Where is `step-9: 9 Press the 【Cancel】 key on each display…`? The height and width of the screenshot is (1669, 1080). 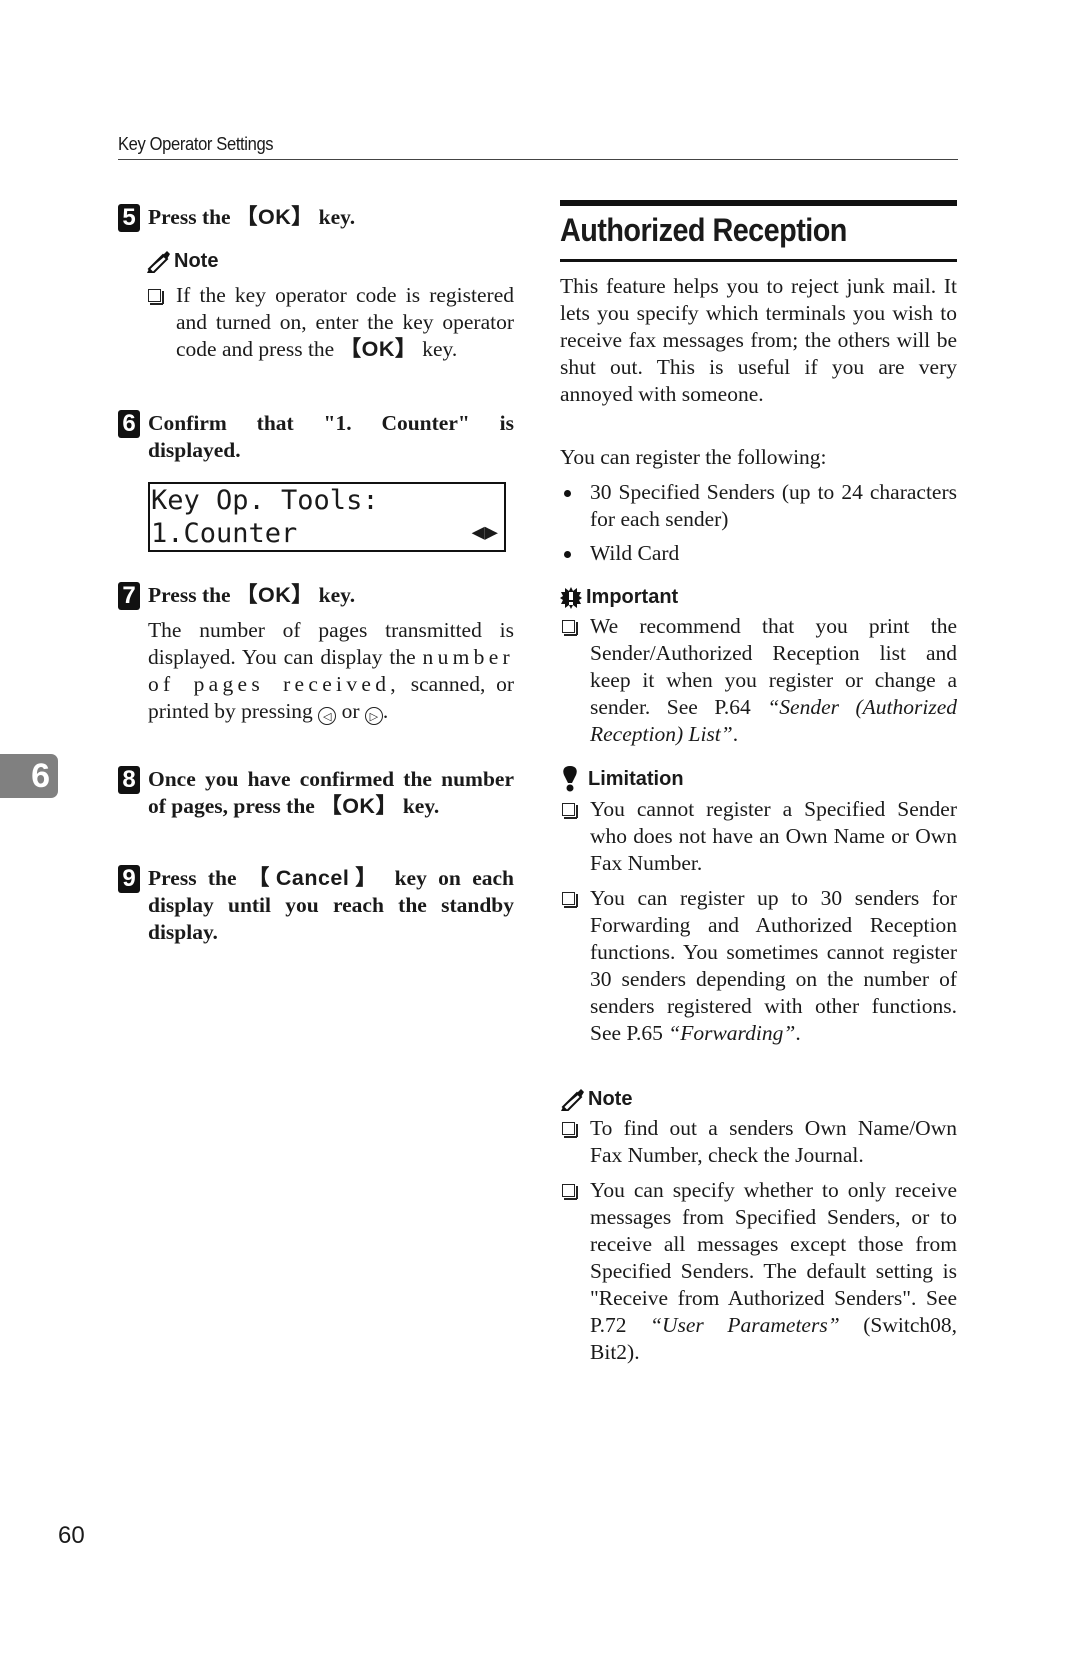 step-9: 9 Press the 【Cancel】 key on each display… is located at coordinates (316, 905).